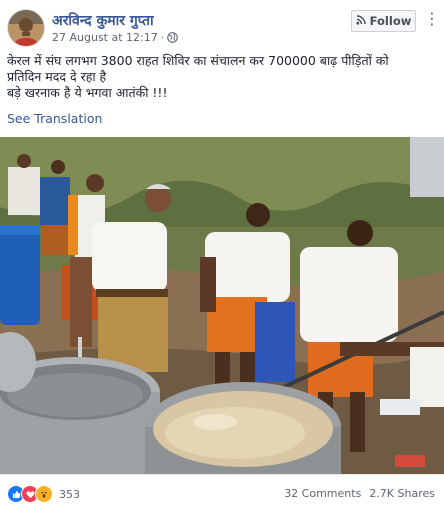 This screenshot has height=510, width=444. I want to click on engagement-stats: 32 Comments 2.7K Shares, so click(359, 493).